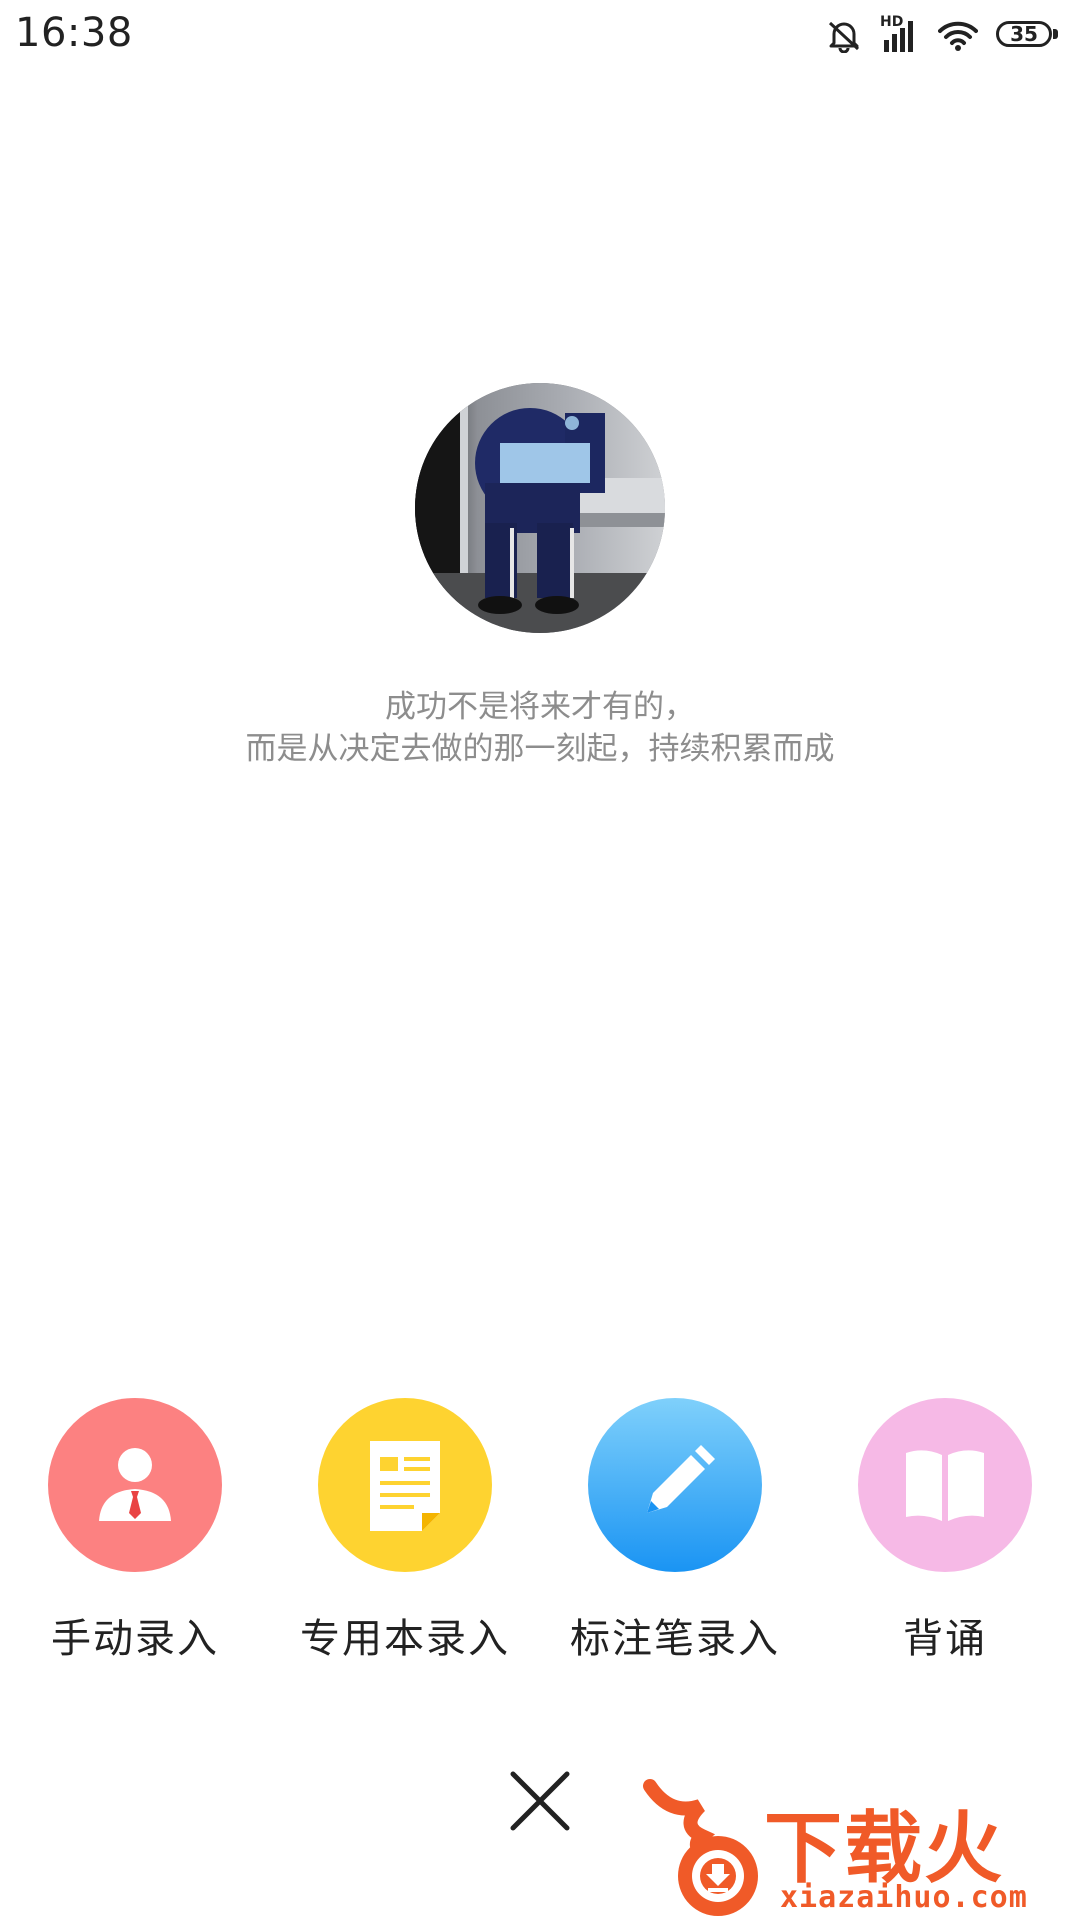 This screenshot has width=1080, height=1920. Describe the element at coordinates (1055, 34) in the screenshot. I see `battery-tip` at that location.